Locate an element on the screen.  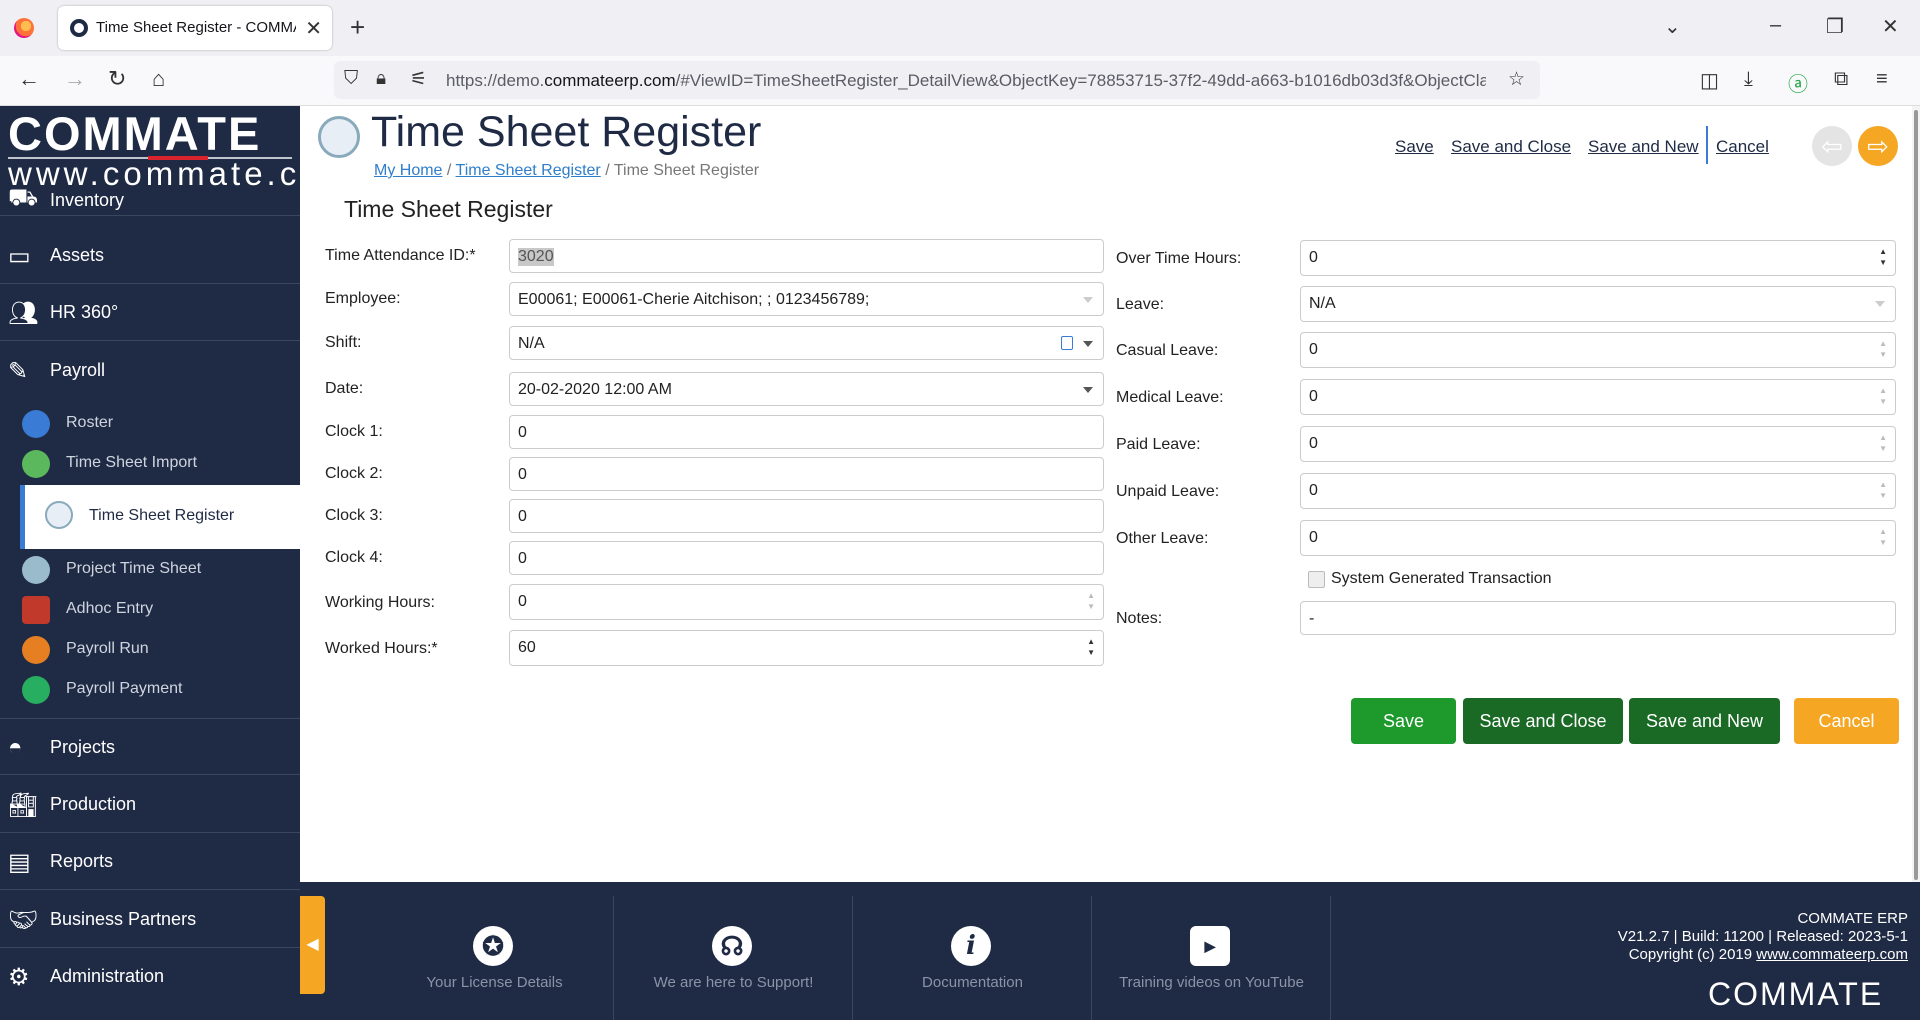
footer-youtube-link: ▶ Training videos on YouTube is located at coordinates (1211, 958).